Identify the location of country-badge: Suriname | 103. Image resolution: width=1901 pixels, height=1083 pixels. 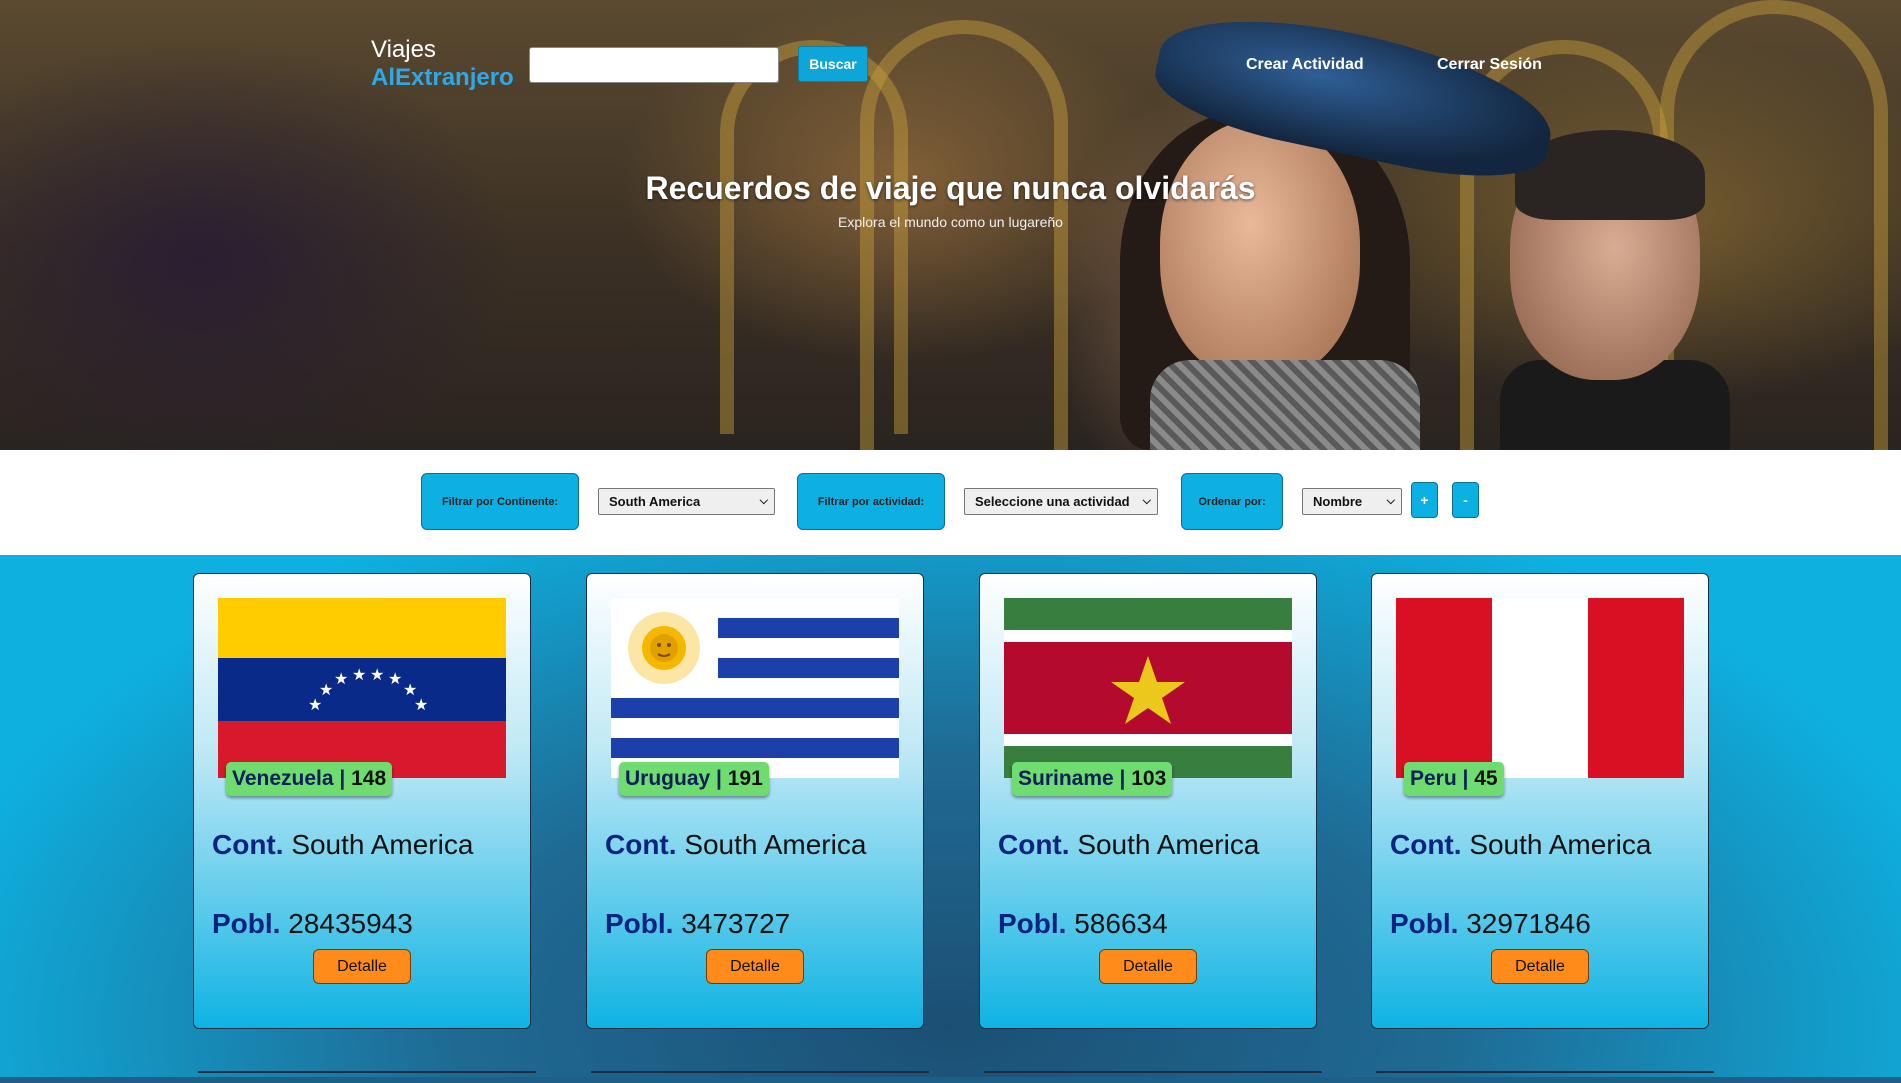
(1092, 779).